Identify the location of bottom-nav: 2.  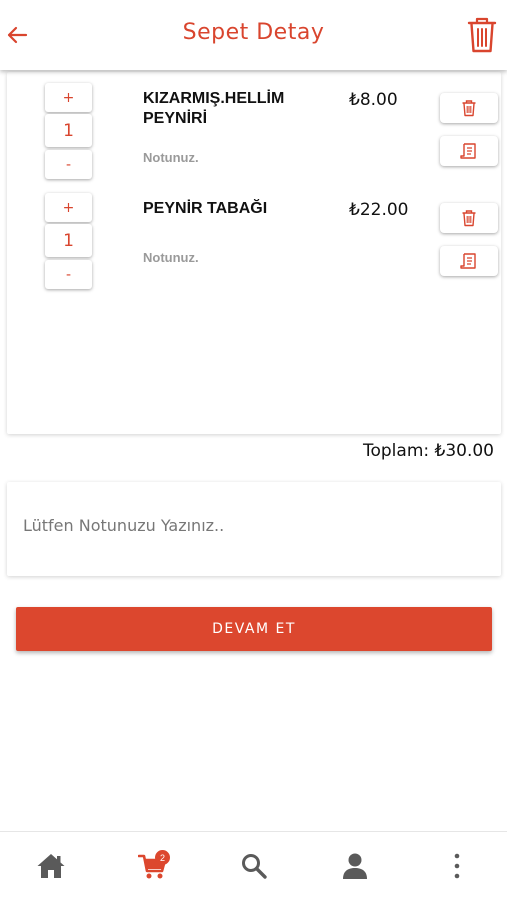
(253, 865).